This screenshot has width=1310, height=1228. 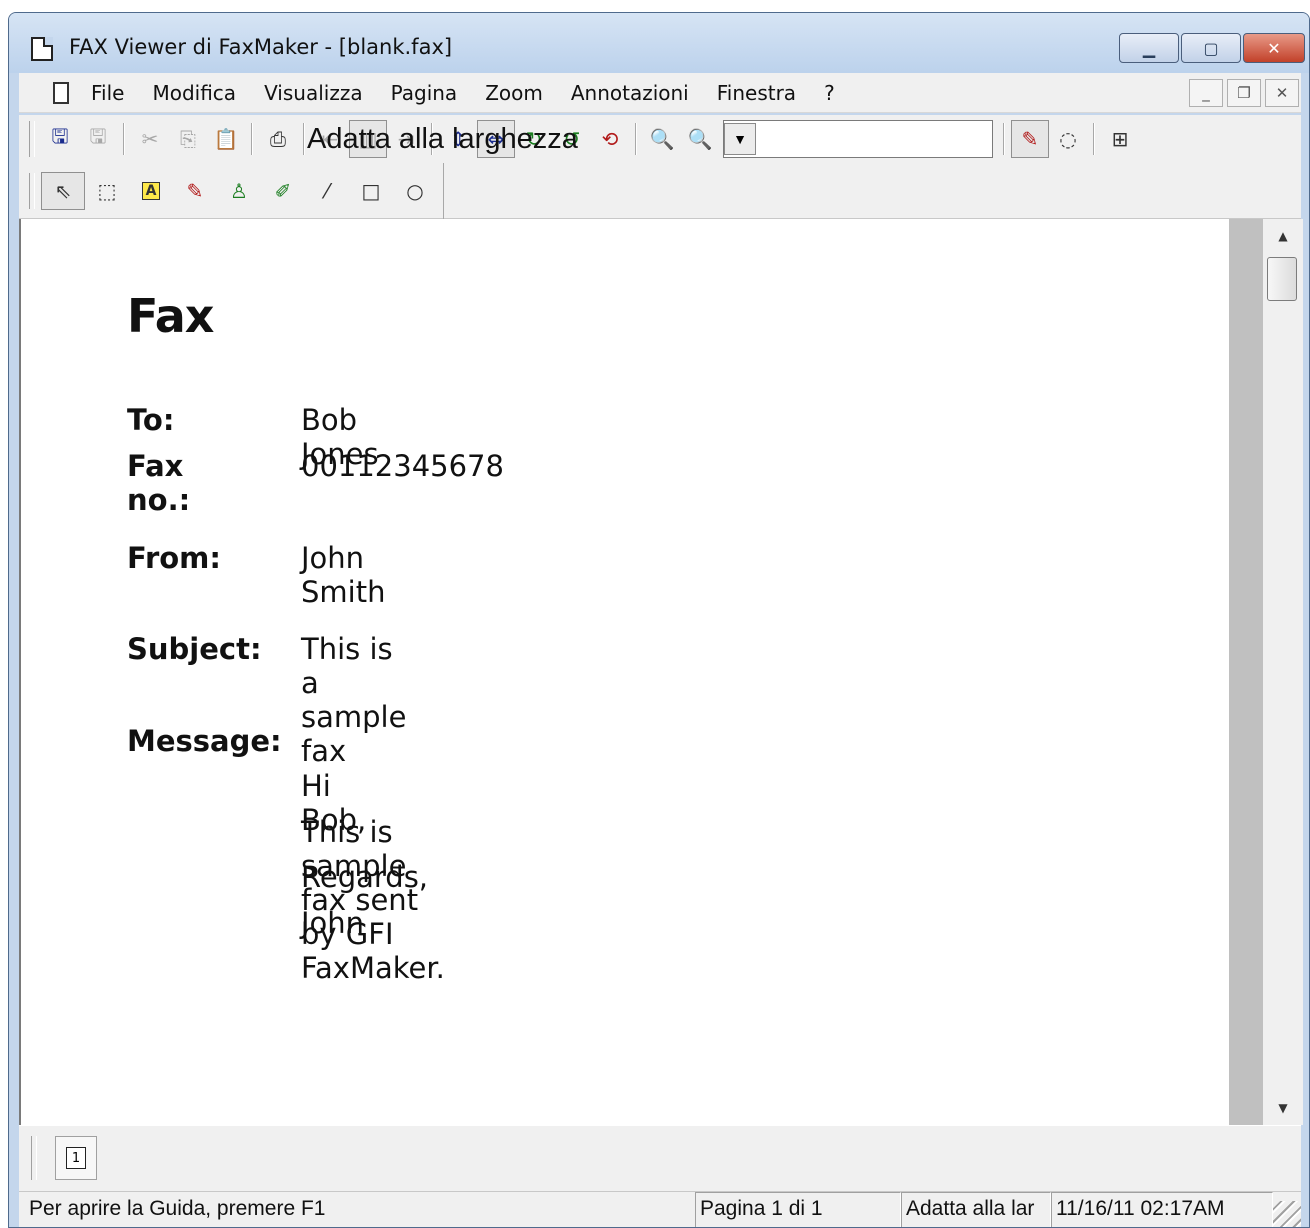 What do you see at coordinates (402, 466) in the screenshot?
I see `fax-number-value: 00112345678` at bounding box center [402, 466].